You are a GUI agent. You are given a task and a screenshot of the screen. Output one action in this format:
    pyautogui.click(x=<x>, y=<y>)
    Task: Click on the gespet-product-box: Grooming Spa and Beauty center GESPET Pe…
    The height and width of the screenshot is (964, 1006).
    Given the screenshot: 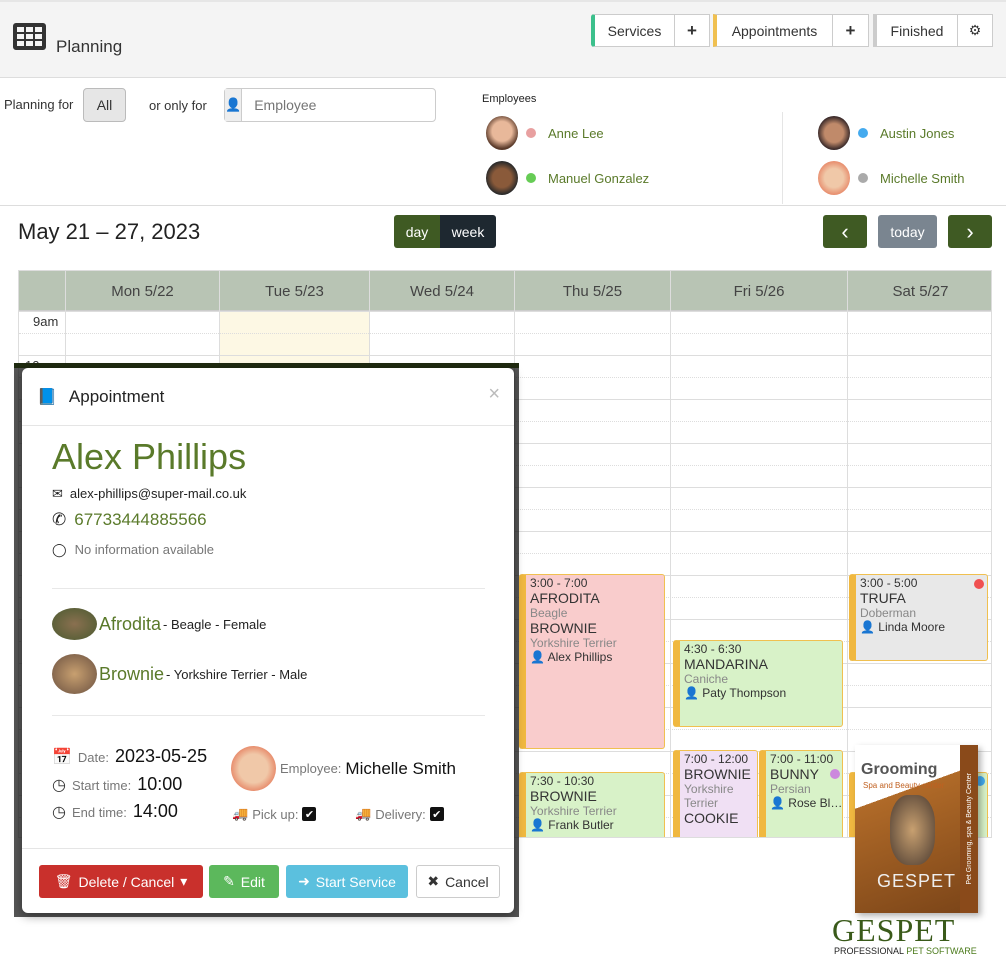 What is the action you would take?
    pyautogui.click(x=916, y=829)
    